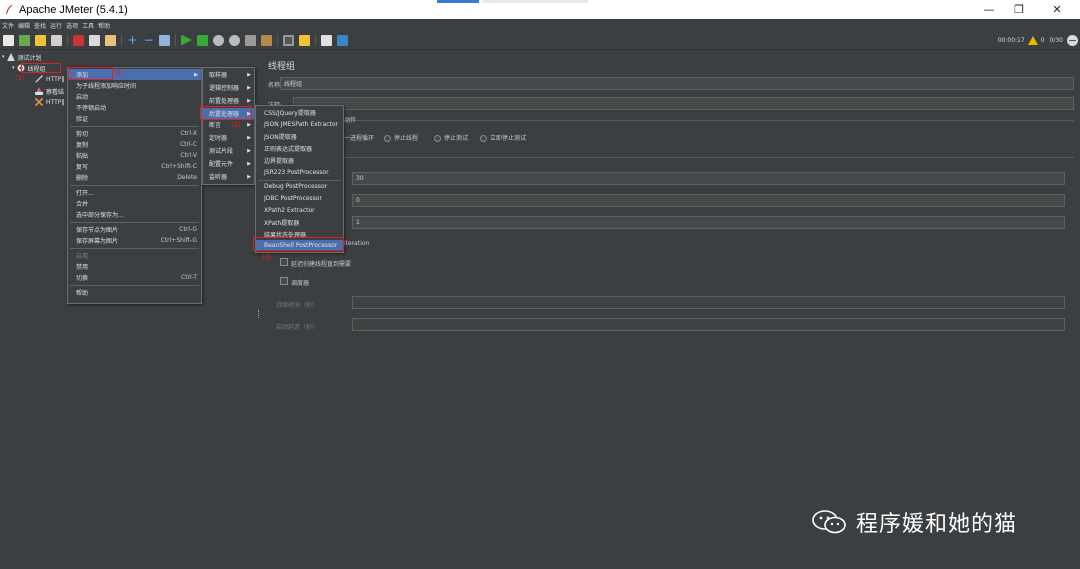 Image resolution: width=1080 pixels, height=569 pixels. Describe the element at coordinates (708, 302) in the screenshot. I see `duration-field` at that location.